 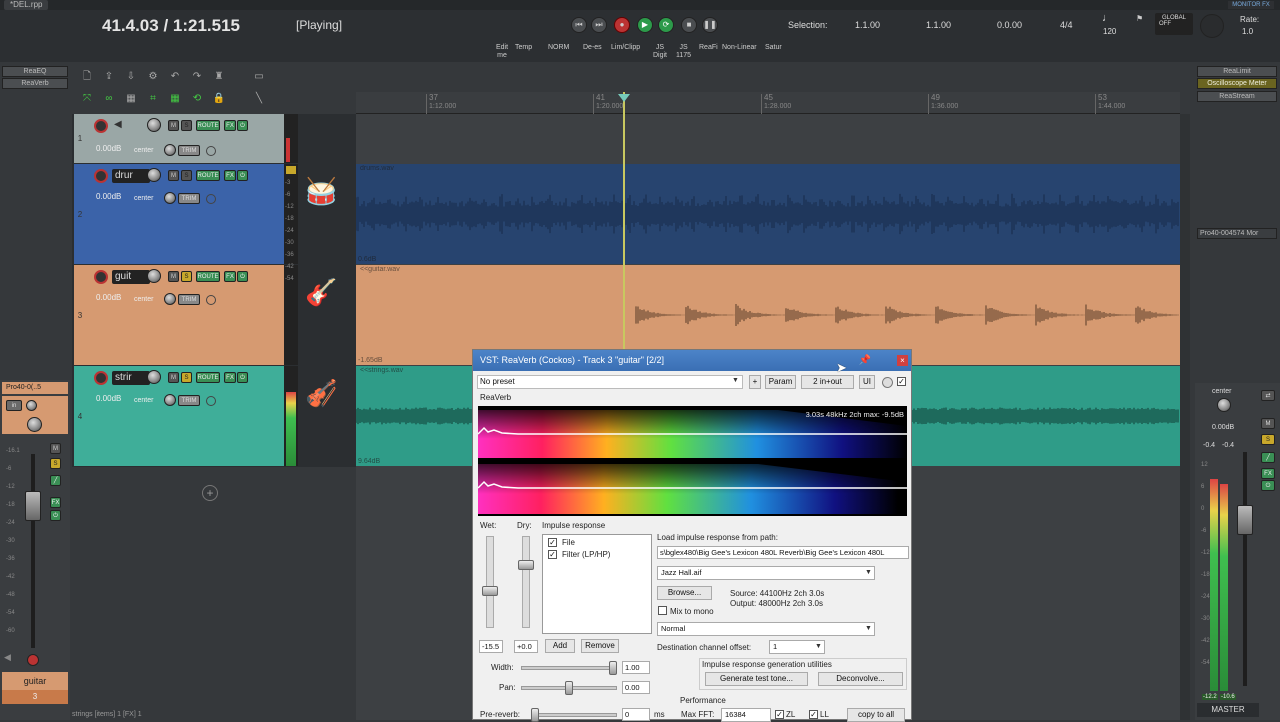 What do you see at coordinates (109, 99) in the screenshot?
I see `link-icon: ∞` at bounding box center [109, 99].